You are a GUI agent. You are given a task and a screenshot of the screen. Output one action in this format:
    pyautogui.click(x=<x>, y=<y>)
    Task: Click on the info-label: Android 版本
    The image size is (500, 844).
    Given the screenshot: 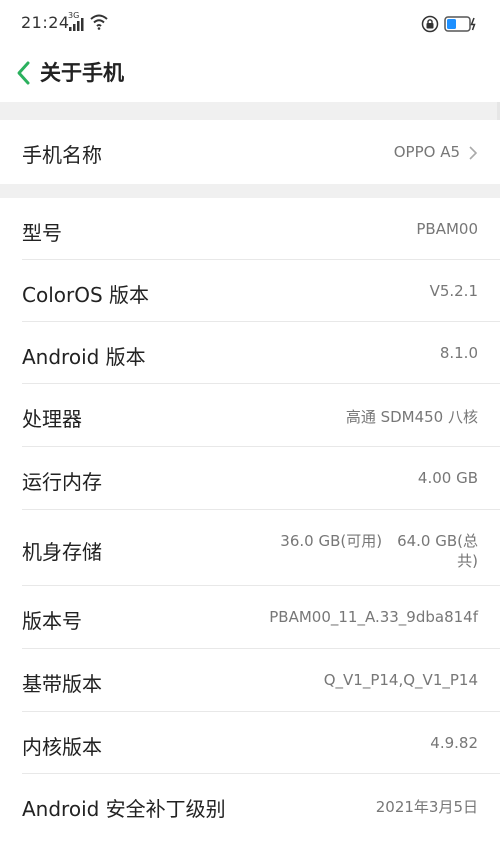 What is the action you would take?
    pyautogui.click(x=84, y=357)
    